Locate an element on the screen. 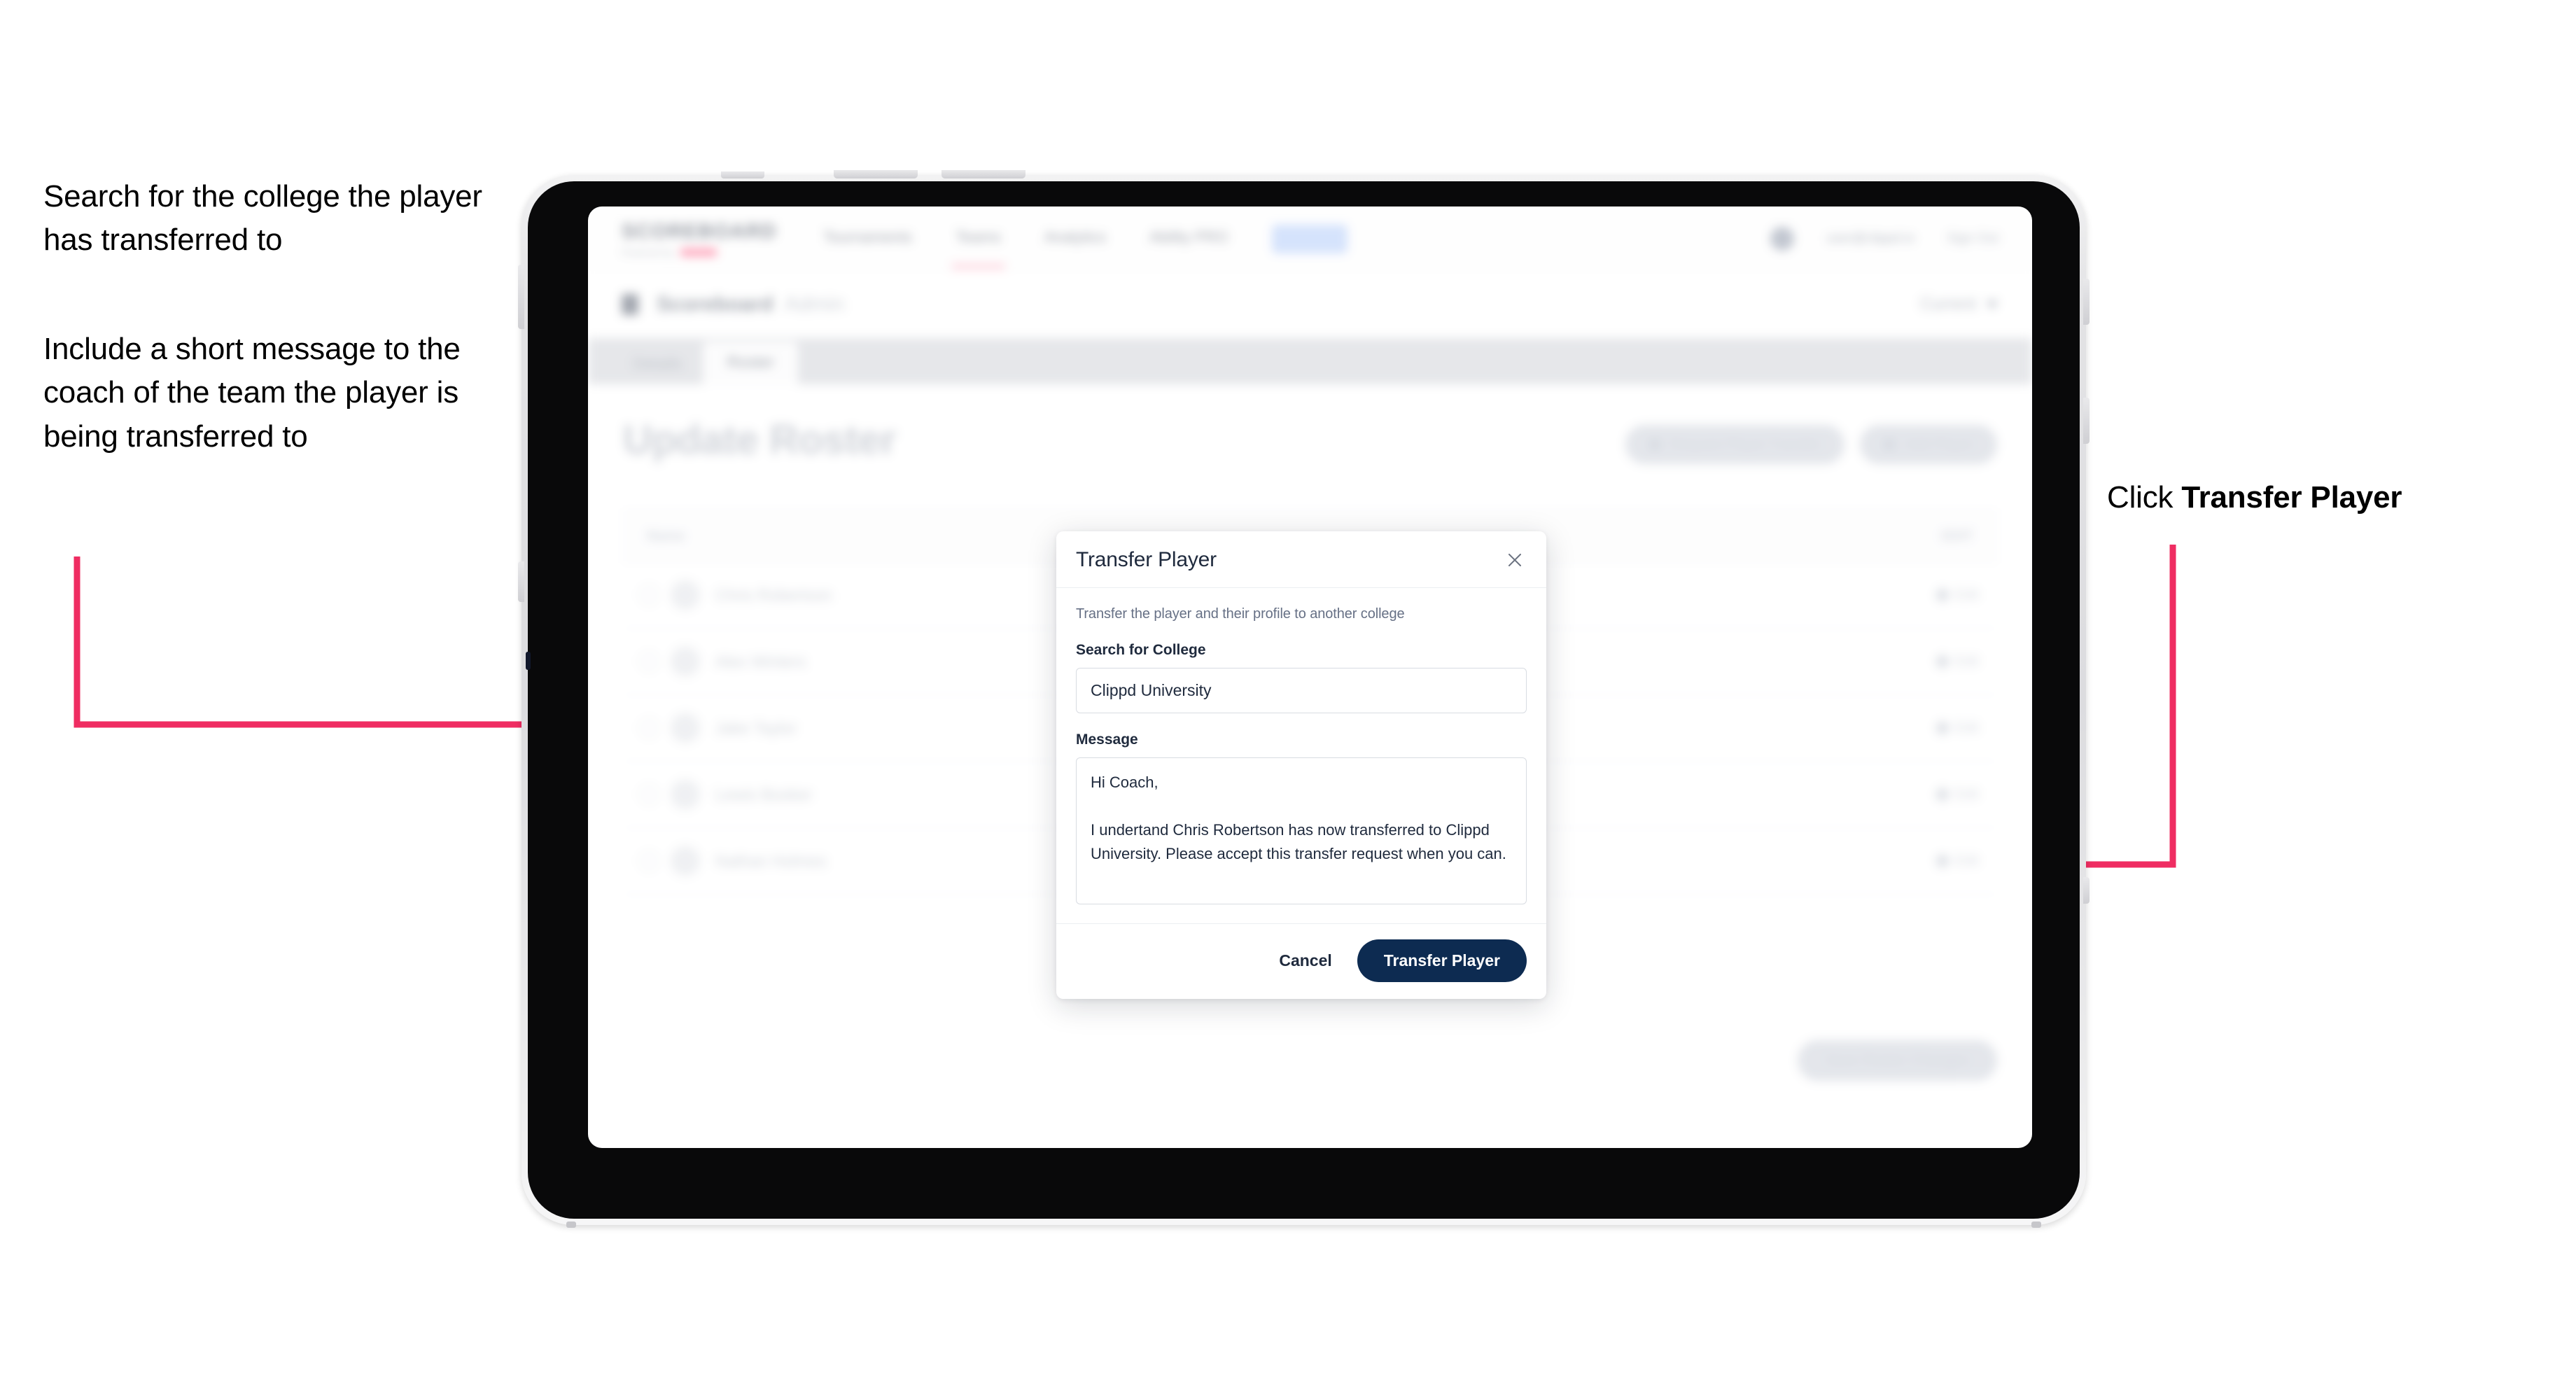 This screenshot has width=2576, height=1386. building-icon is located at coordinates (630, 304).